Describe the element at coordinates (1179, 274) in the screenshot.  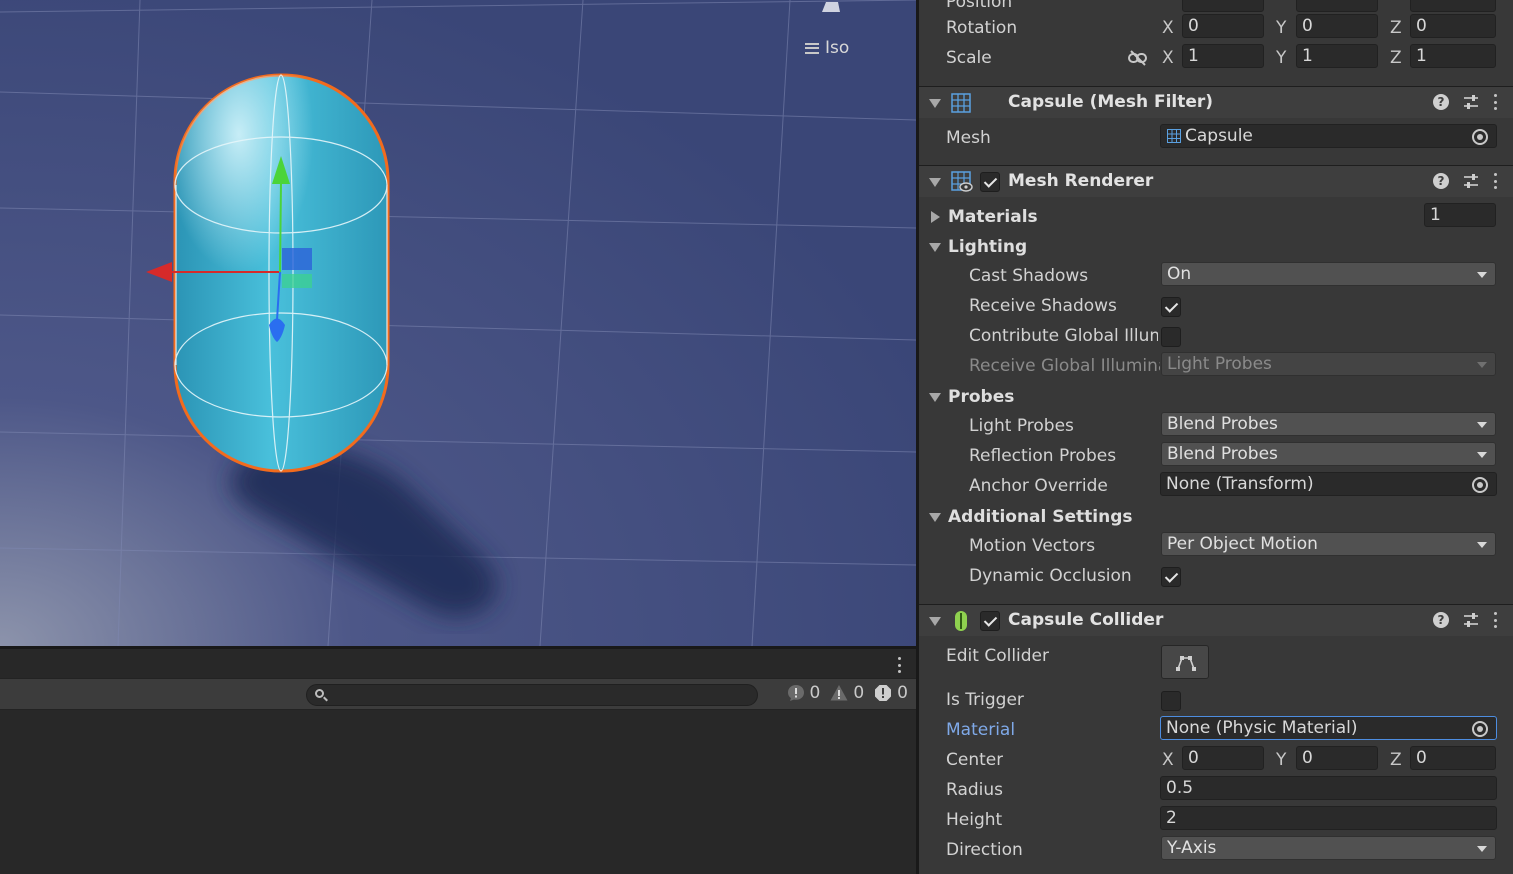
I see `cast-shadows-value: On` at that location.